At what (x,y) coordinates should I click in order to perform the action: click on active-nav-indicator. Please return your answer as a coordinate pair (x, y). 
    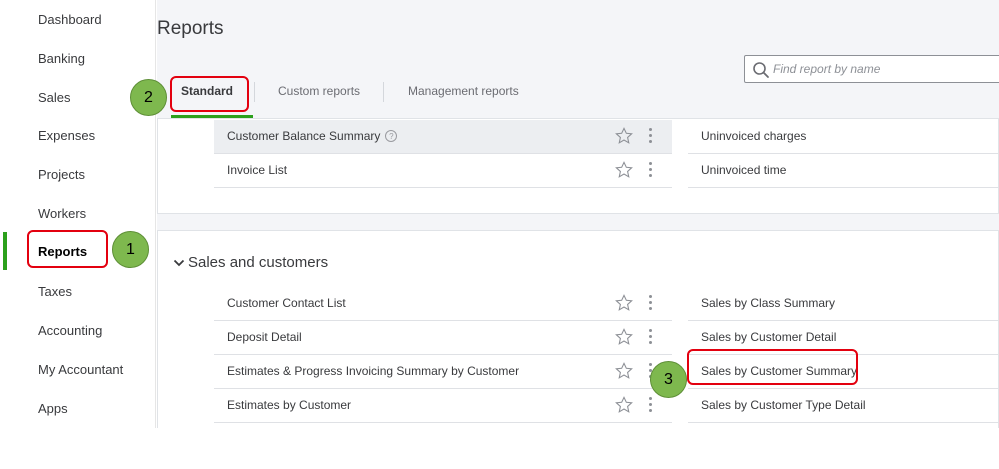
    Looking at the image, I should click on (5, 251).